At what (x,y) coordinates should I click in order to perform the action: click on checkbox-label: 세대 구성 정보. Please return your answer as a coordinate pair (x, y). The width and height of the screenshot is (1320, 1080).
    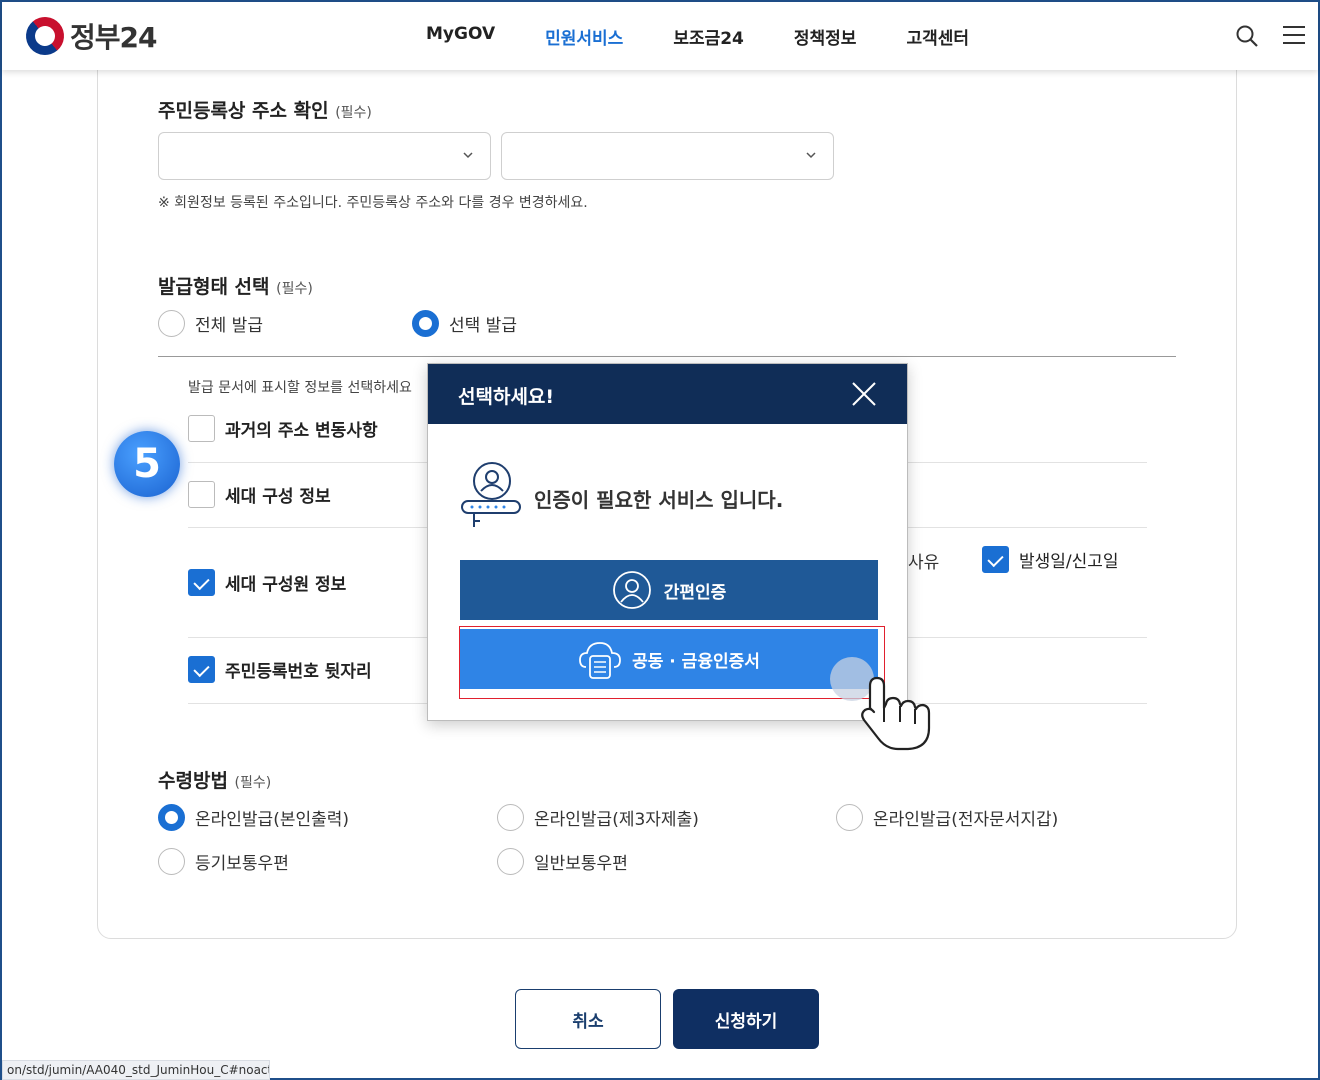
    Looking at the image, I should click on (278, 497).